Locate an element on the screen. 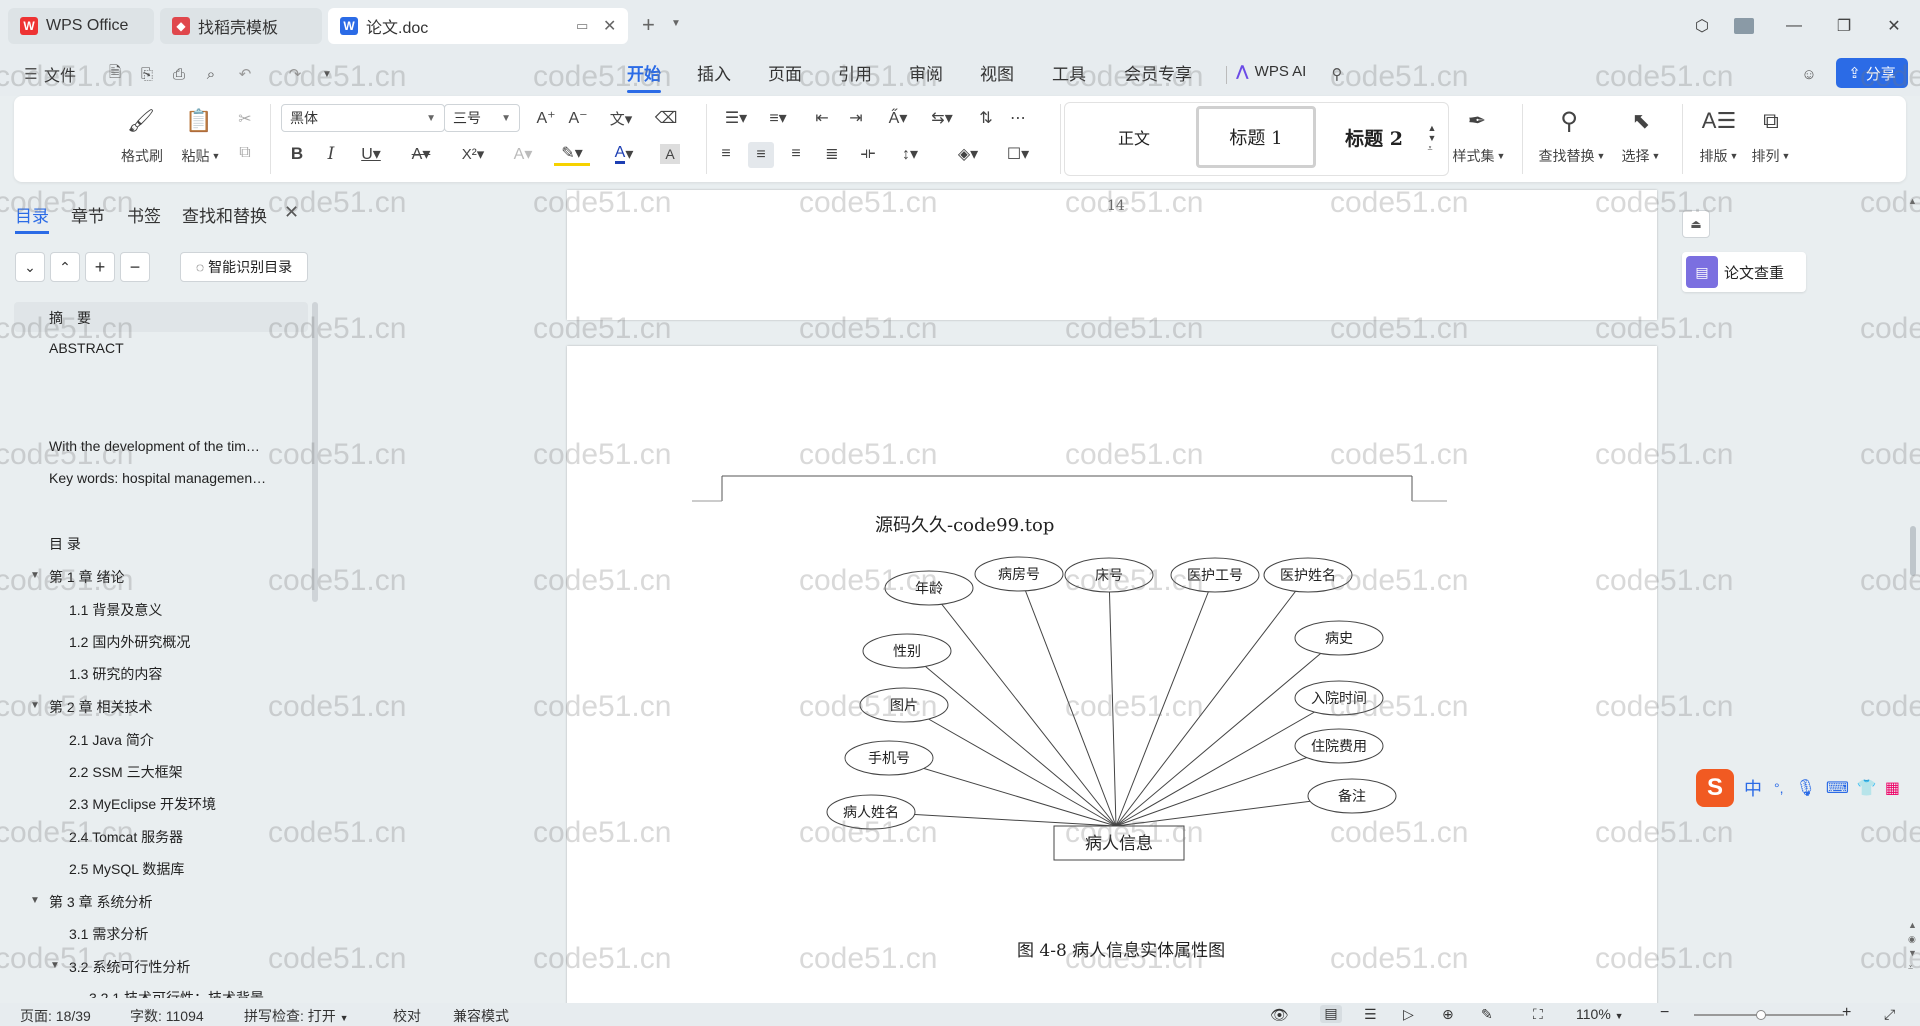 The width and height of the screenshot is (1920, 1026). toc-item: ABSTRACT is located at coordinates (86, 348).